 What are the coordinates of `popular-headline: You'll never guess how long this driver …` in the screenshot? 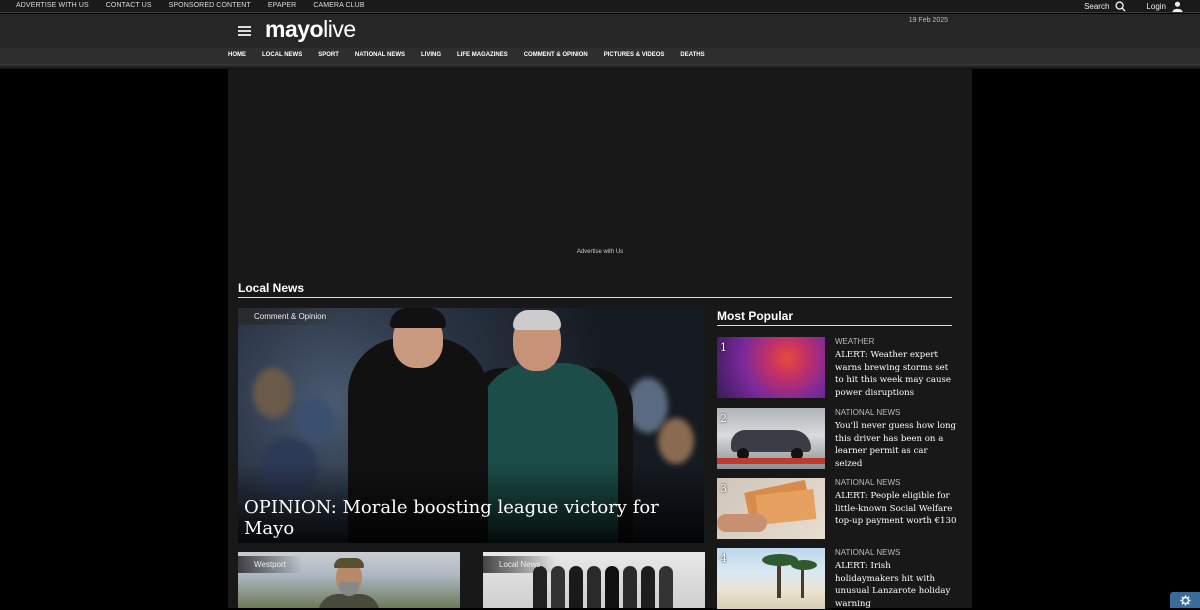 It's located at (896, 445).